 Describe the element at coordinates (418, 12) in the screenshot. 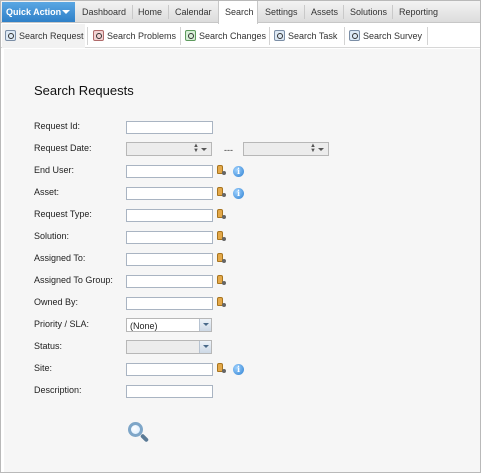

I see `nav-reporting: Reporting` at that location.